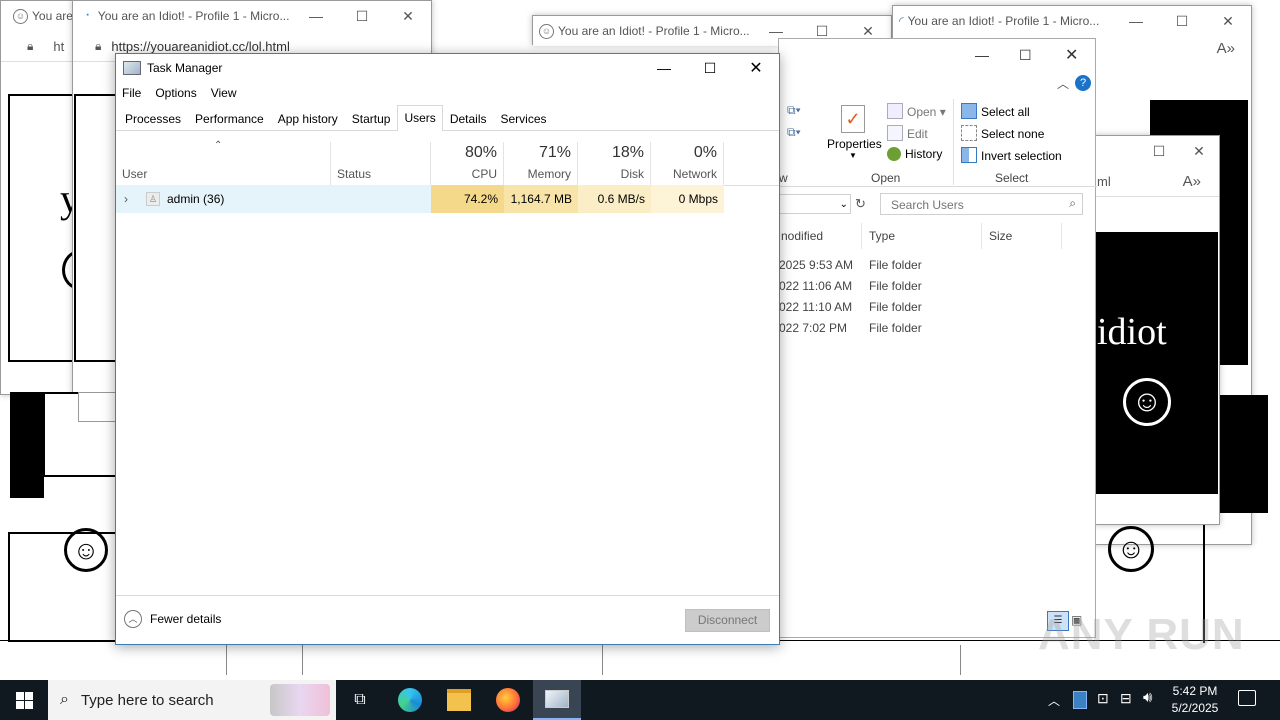 The width and height of the screenshot is (1280, 720). I want to click on history-icon, so click(894, 154).